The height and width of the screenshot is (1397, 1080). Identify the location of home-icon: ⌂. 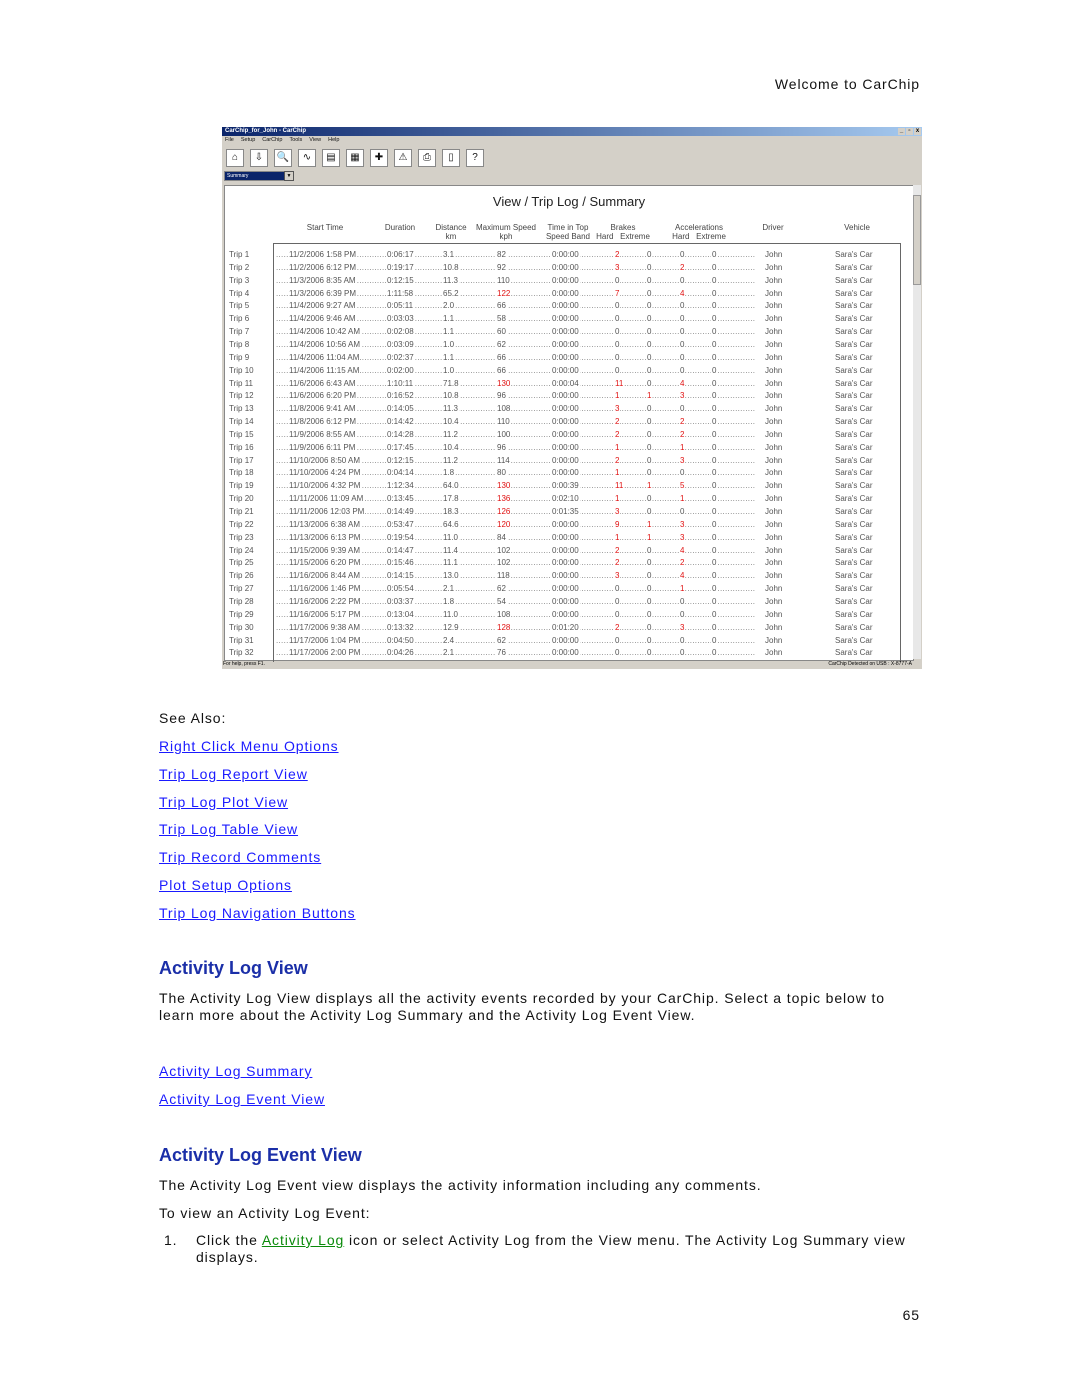
(235, 158).